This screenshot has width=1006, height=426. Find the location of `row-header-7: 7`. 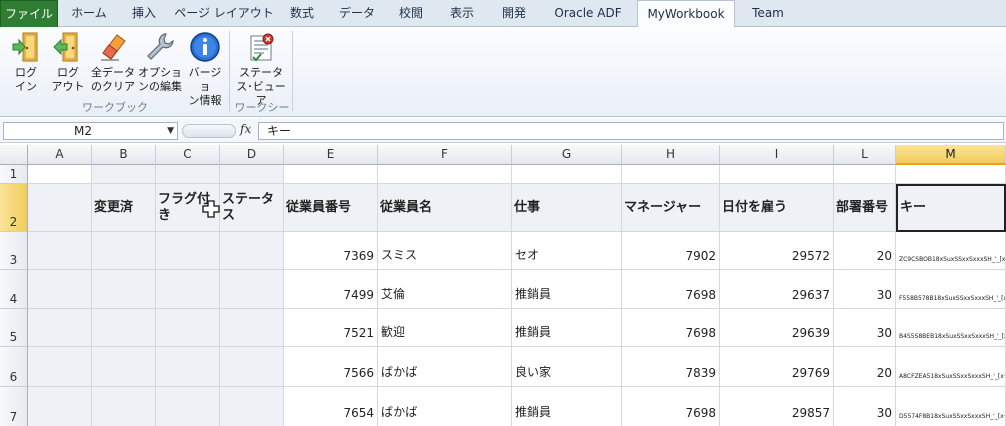

row-header-7: 7 is located at coordinates (14, 406).